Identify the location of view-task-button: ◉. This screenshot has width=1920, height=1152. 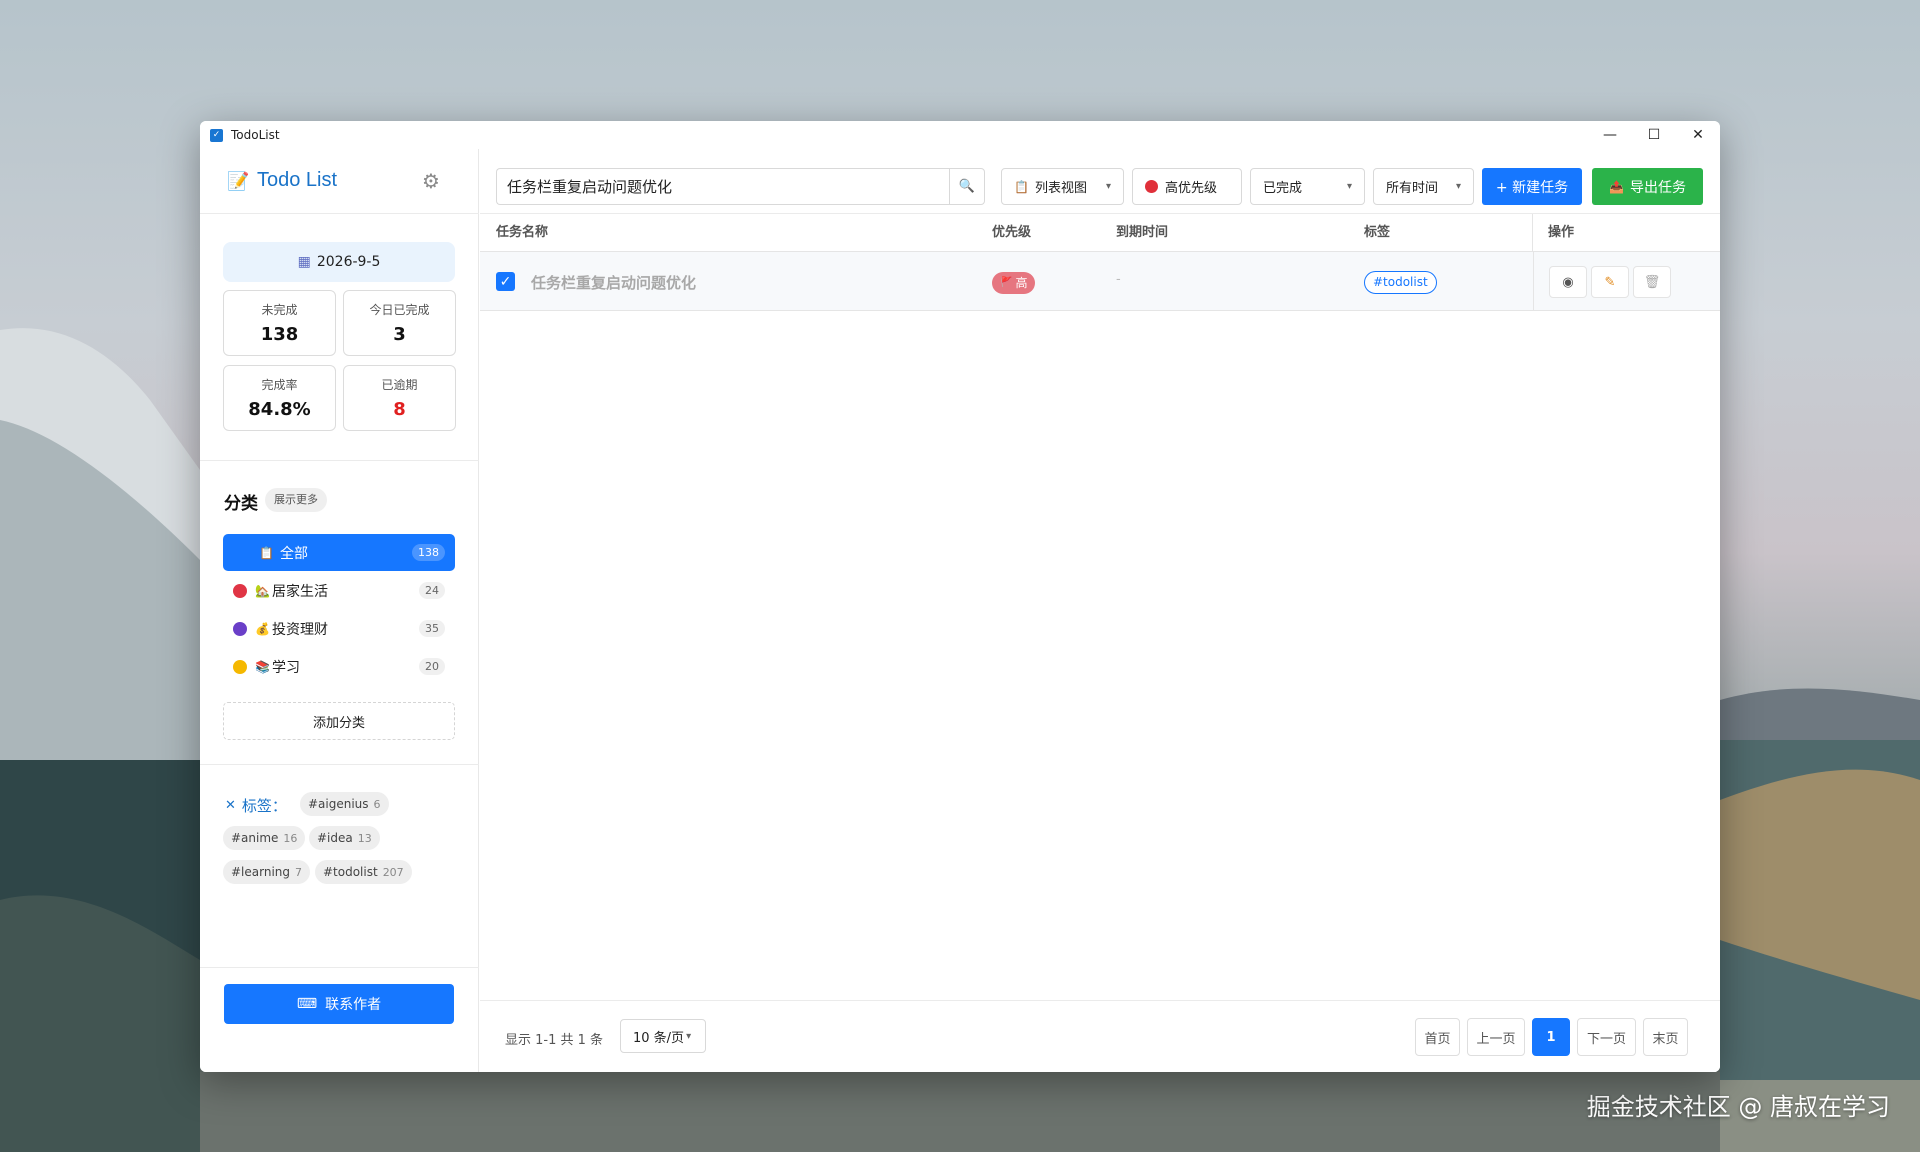
(1568, 282).